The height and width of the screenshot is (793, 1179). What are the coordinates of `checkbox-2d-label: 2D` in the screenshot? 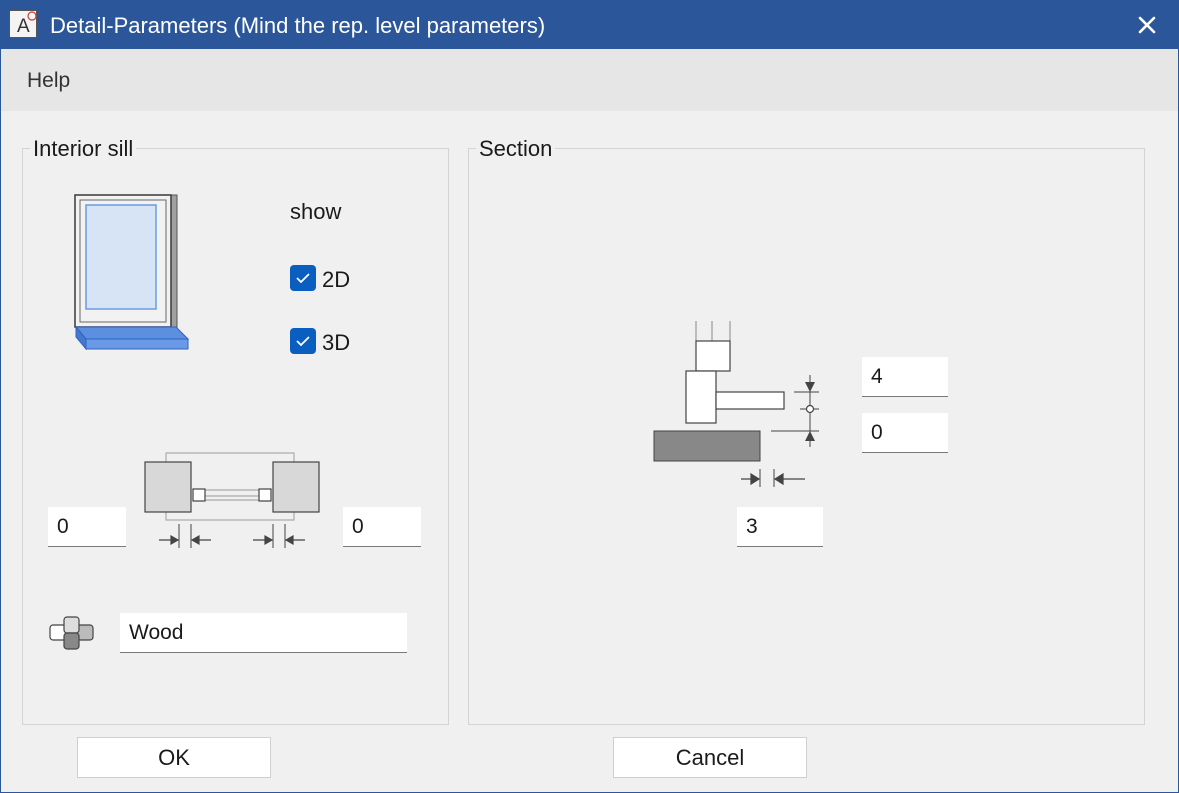 It's located at (336, 279).